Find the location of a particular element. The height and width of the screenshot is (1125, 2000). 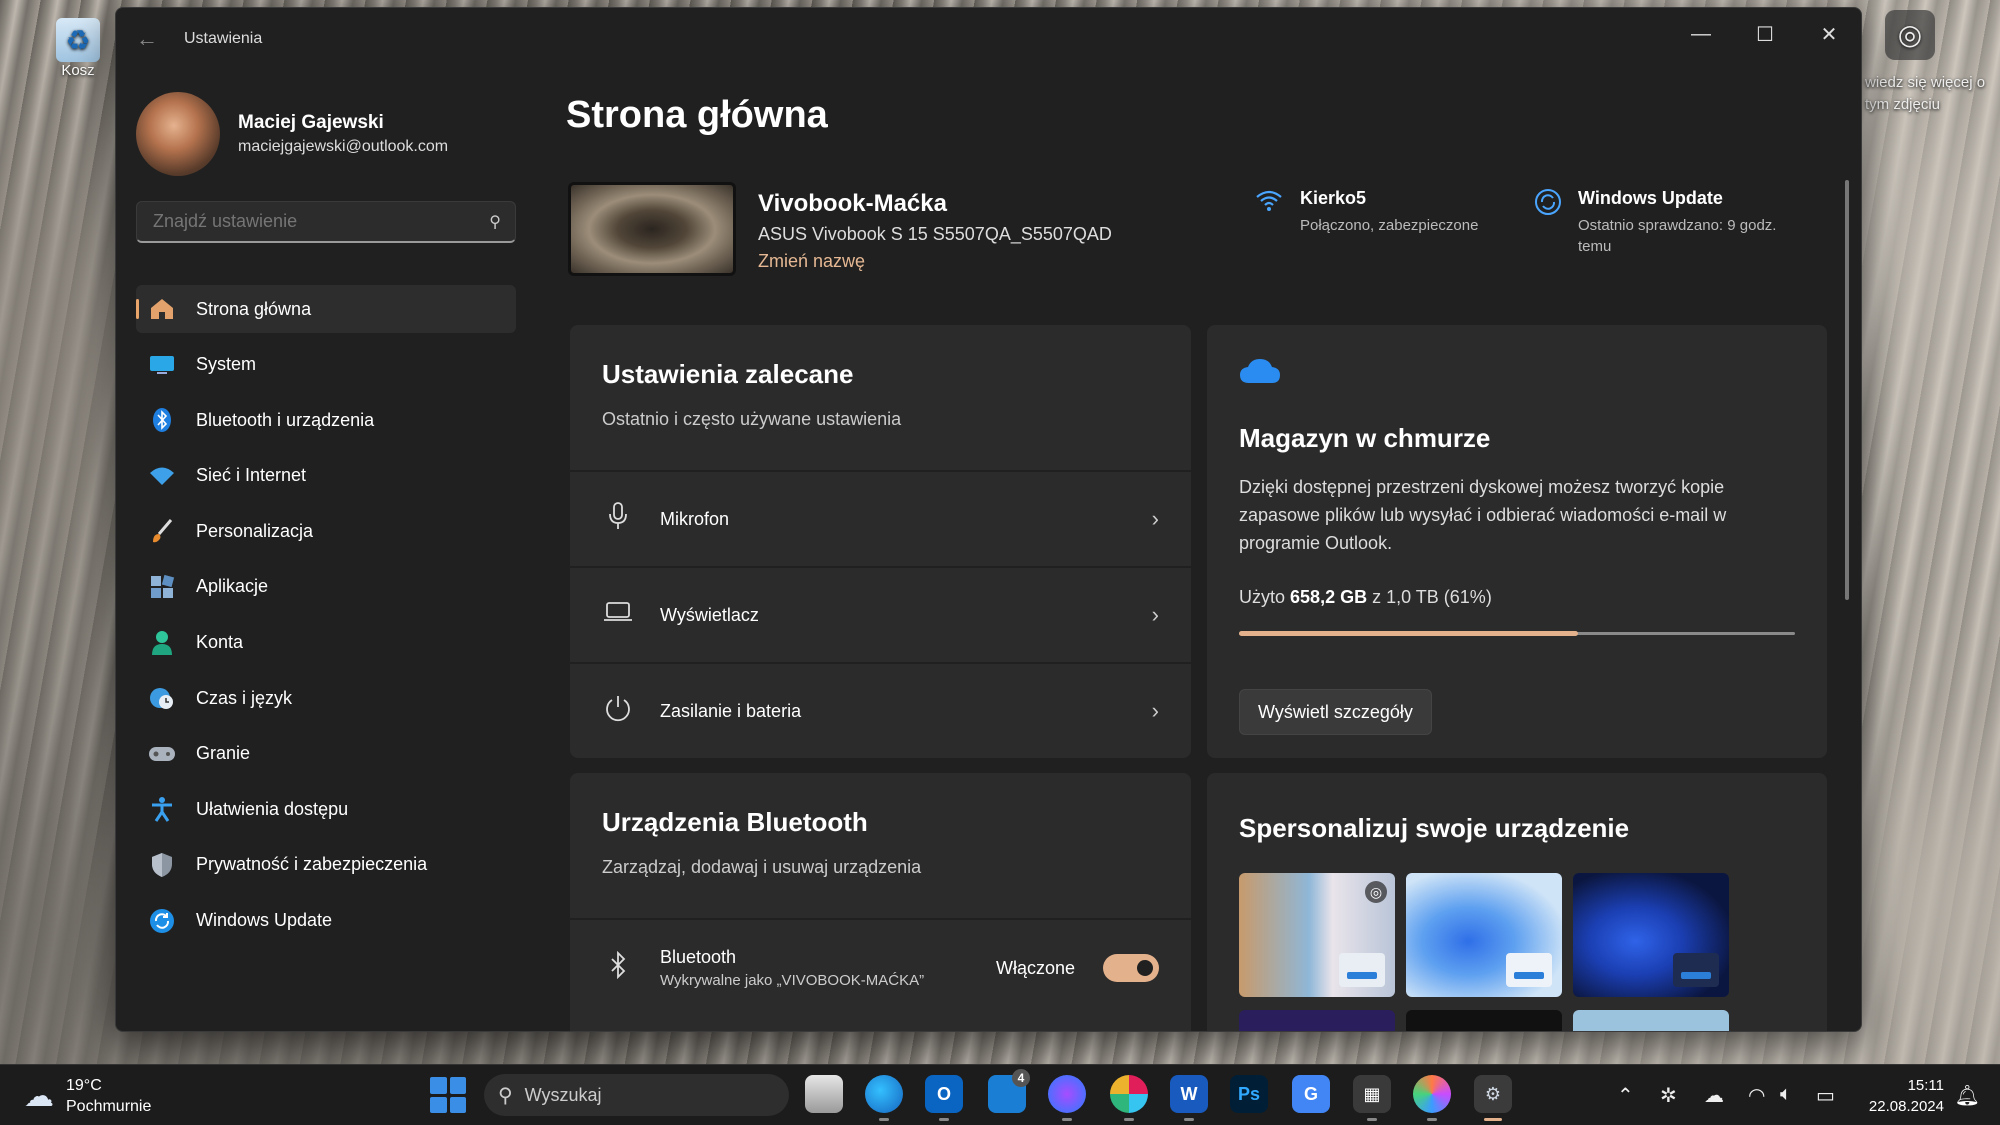

card-title: Magazyn w chmurze is located at coordinates (1365, 438).